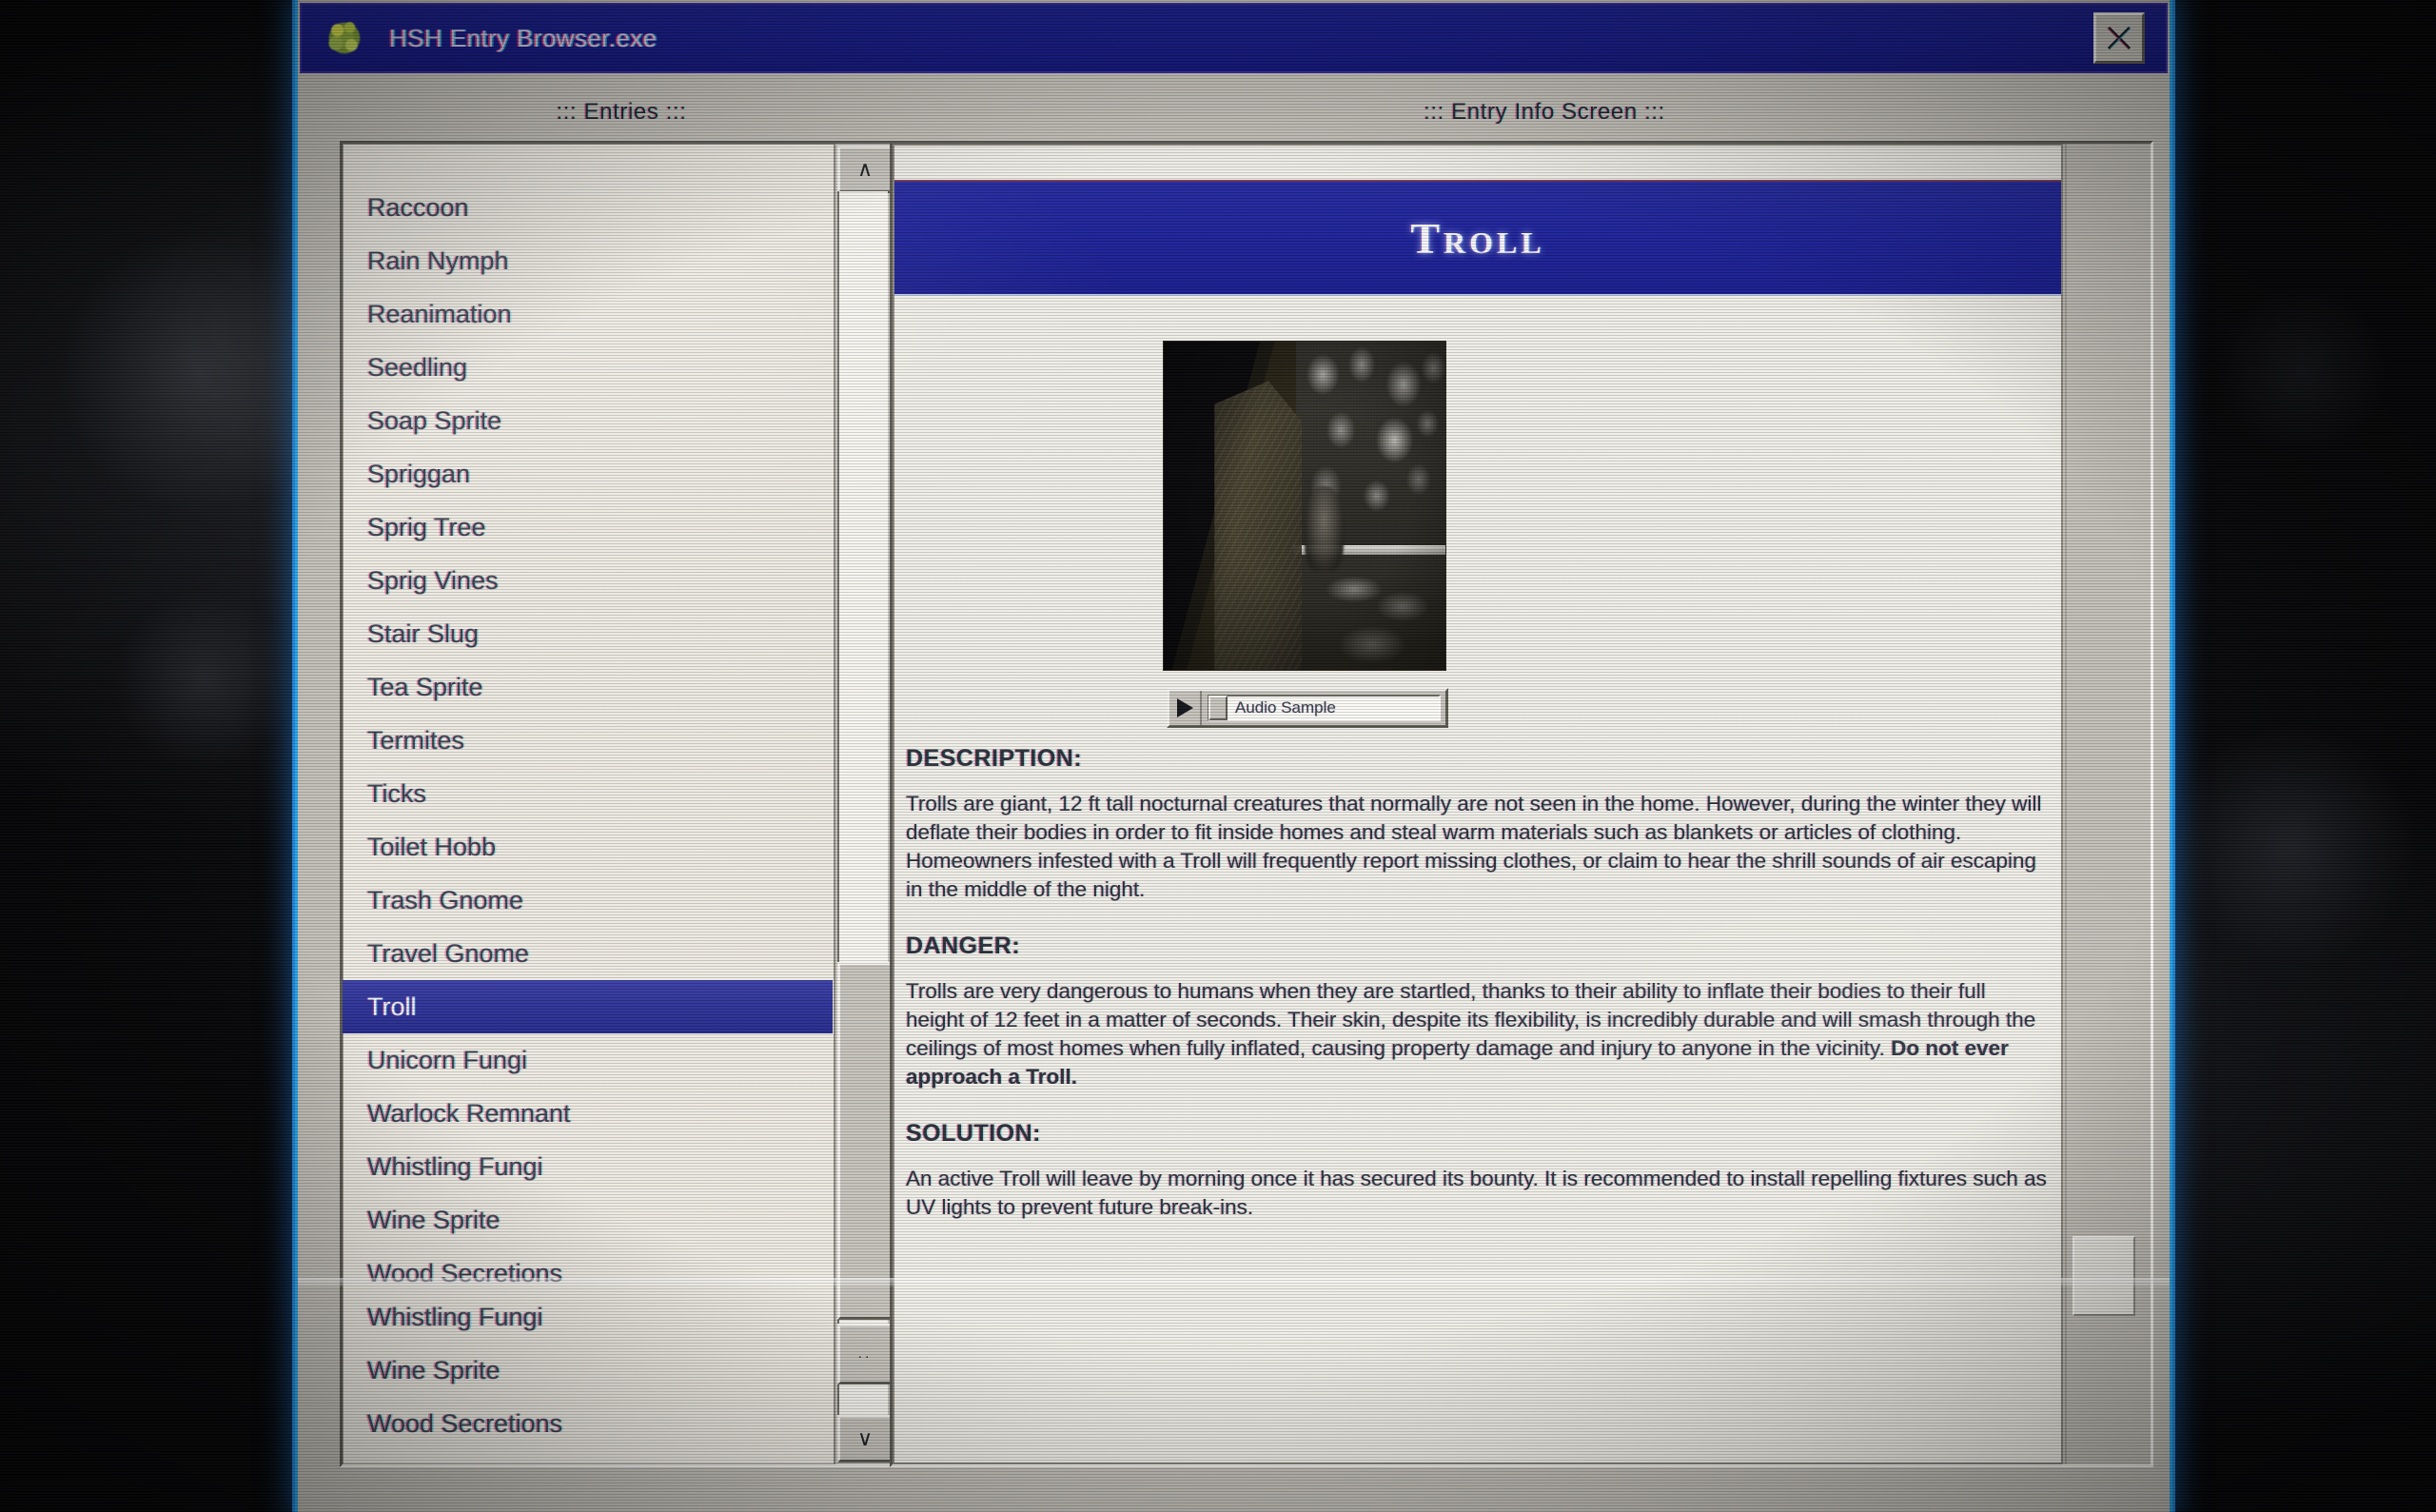  What do you see at coordinates (588, 420) in the screenshot?
I see `entry-list-item: Soap Sprite` at bounding box center [588, 420].